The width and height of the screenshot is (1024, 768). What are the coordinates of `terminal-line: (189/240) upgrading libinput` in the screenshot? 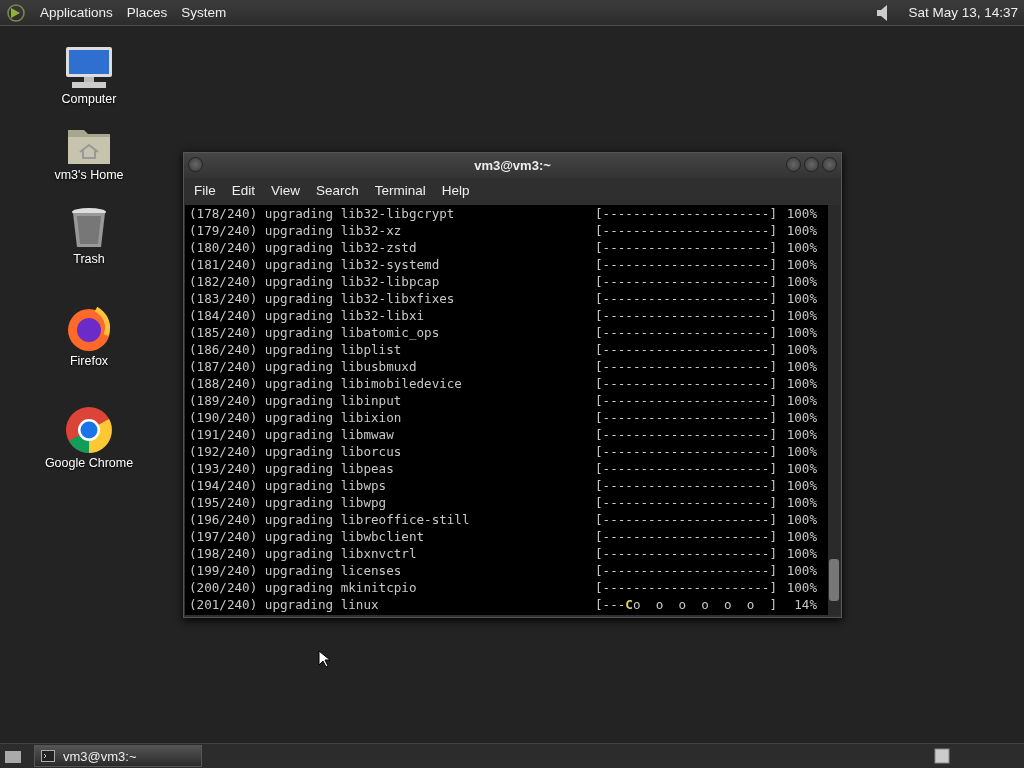 It's located at (296, 400).